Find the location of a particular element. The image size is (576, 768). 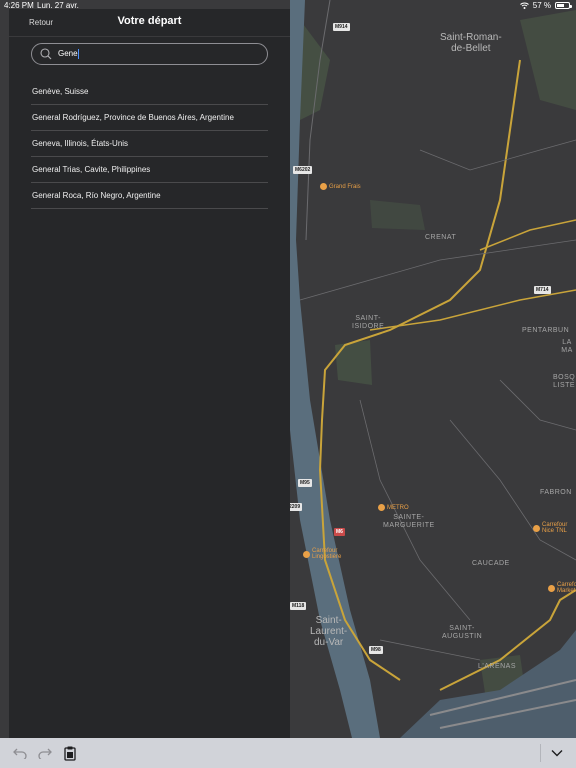

panel-header: Retour Votre départ is located at coordinates (149, 23).